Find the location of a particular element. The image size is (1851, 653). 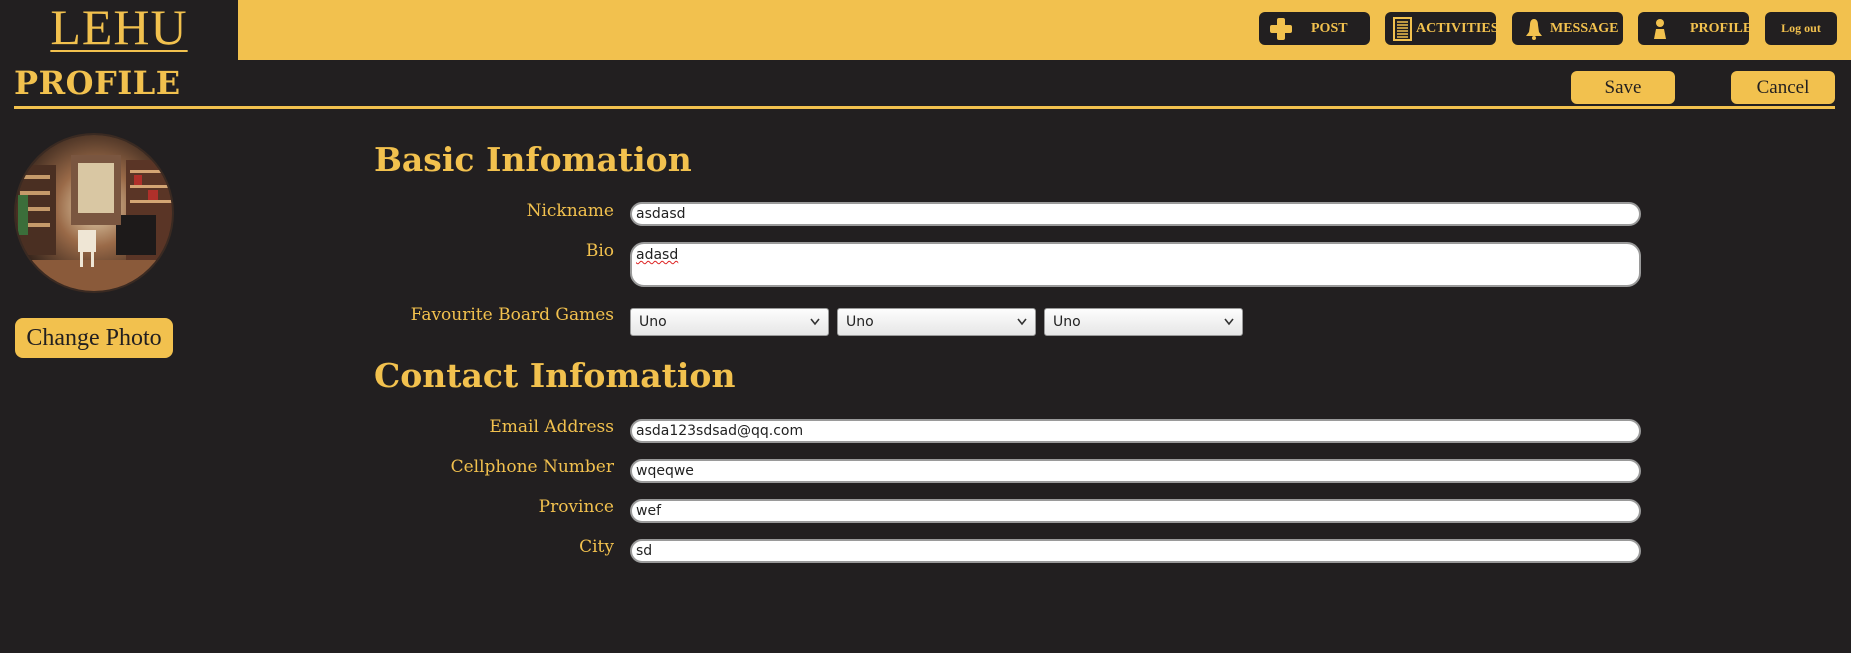

bio-textarea: adasd is located at coordinates (1135, 264).